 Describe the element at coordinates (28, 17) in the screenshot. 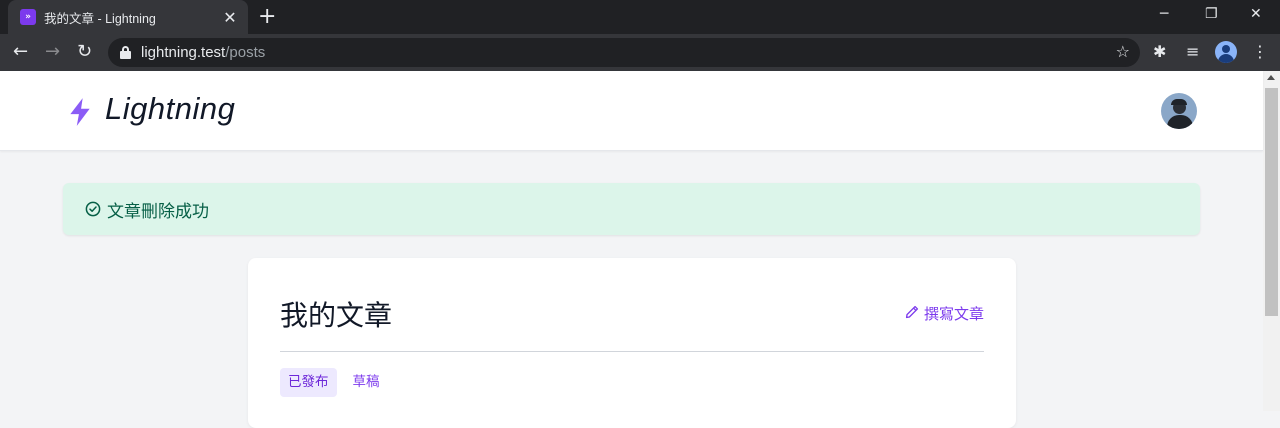

I see `site-favicon-icon: »` at that location.